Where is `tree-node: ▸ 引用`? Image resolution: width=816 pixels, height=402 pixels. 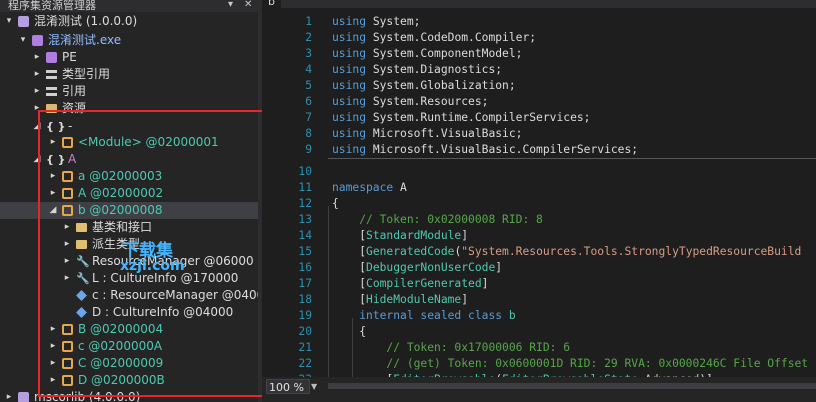 tree-node: ▸ 引用 is located at coordinates (129, 91).